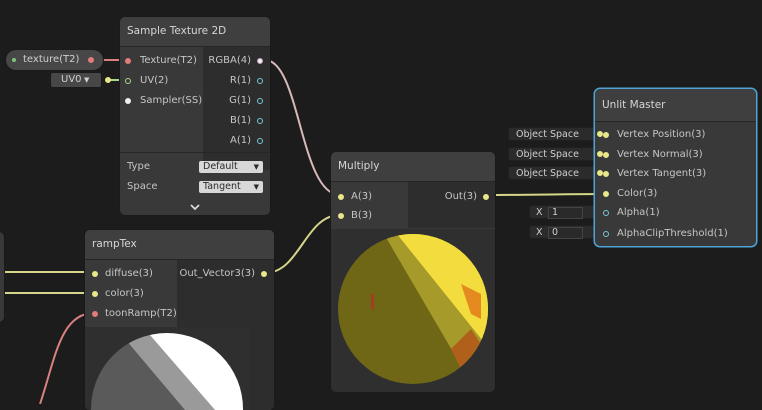 Image resolution: width=762 pixels, height=410 pixels. Describe the element at coordinates (240, 120) in the screenshot. I see `port-label: B(1)` at that location.